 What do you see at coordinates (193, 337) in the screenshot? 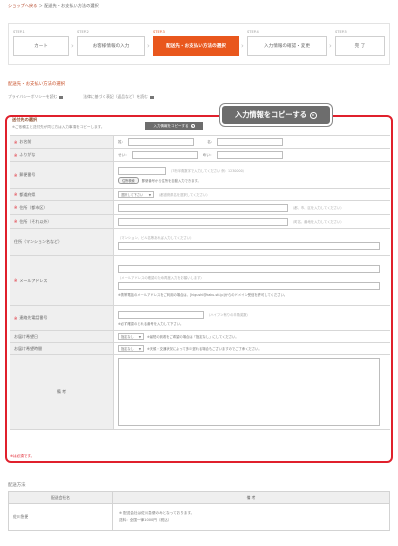
I see `delivery-date-note: ※最短の到着をご希望の場合は「指定なし」にしてください。` at bounding box center [193, 337].